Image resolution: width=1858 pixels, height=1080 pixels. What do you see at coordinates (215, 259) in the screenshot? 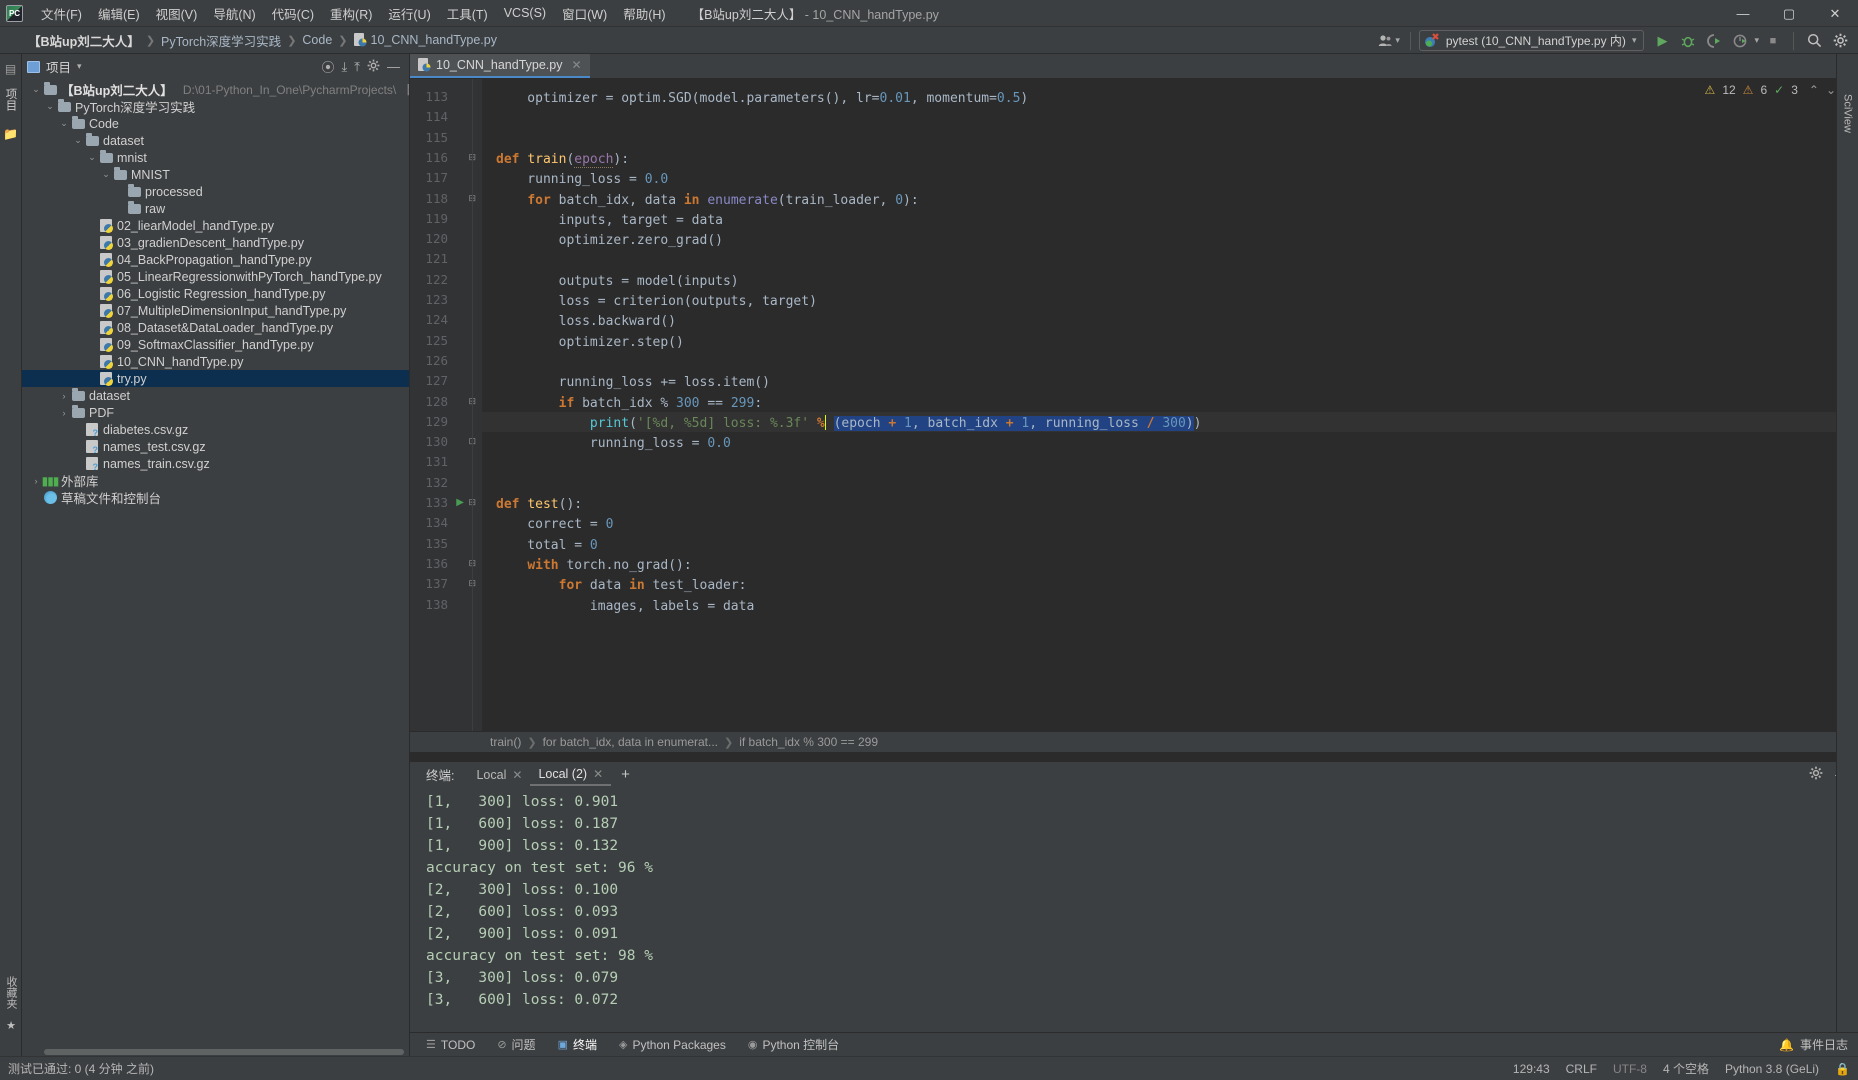
I see `tree-row: 04_BackPropagation_handType.py` at bounding box center [215, 259].